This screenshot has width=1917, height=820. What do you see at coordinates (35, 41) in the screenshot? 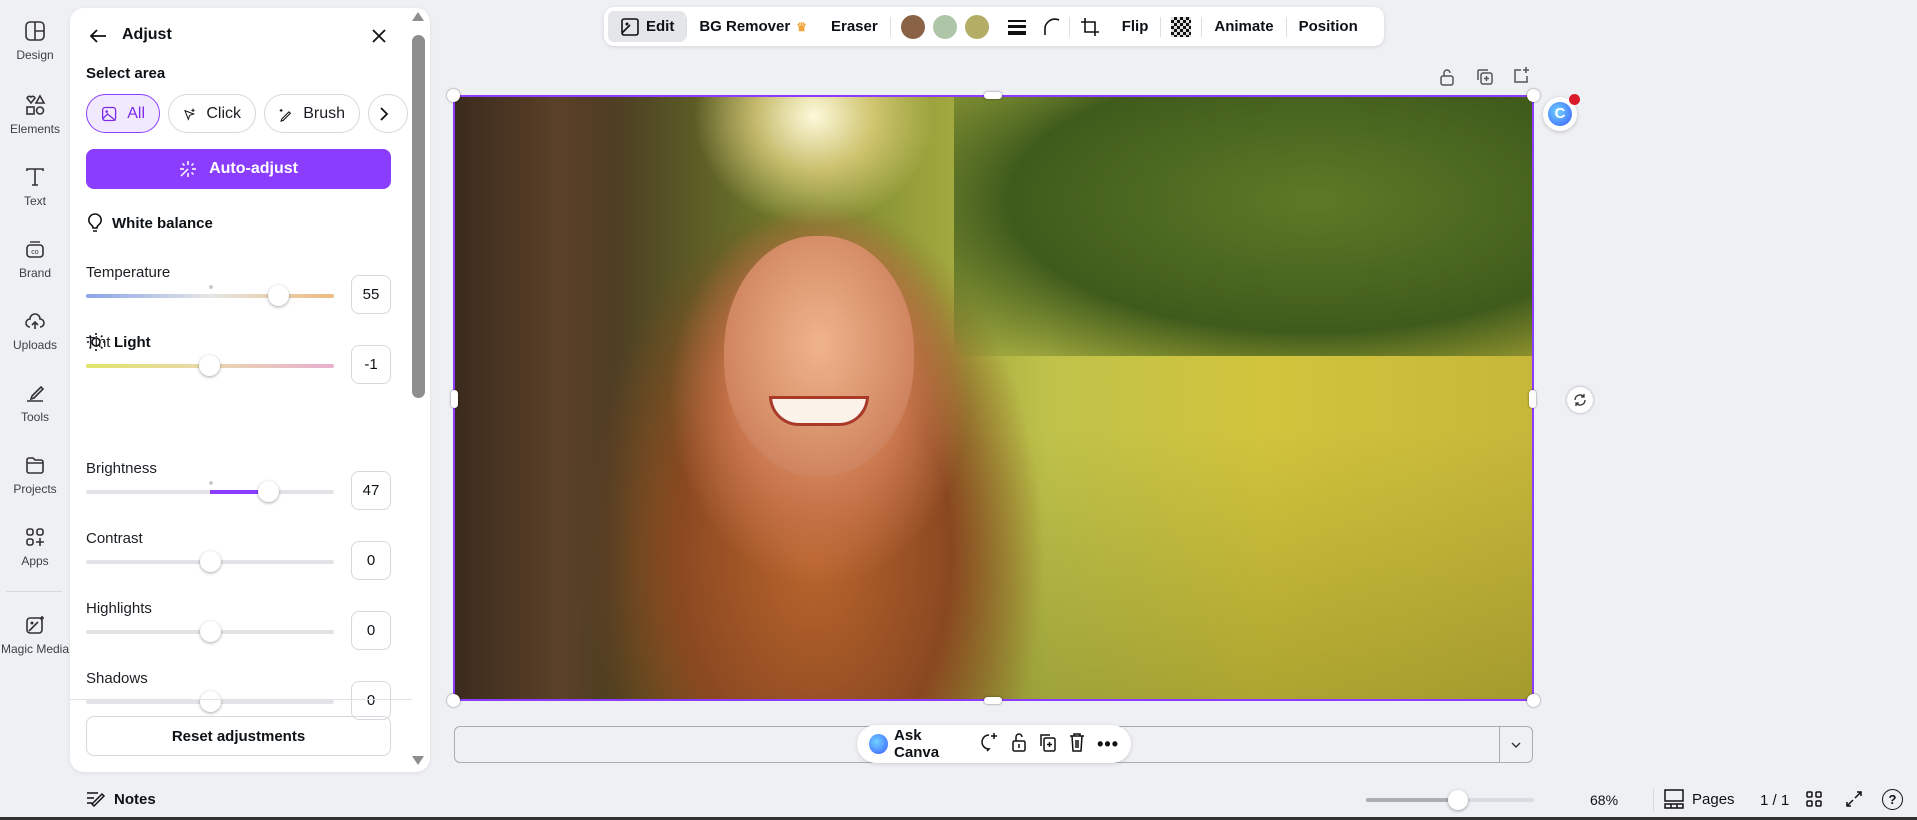
I see `sidebar-item-design: Design` at bounding box center [35, 41].